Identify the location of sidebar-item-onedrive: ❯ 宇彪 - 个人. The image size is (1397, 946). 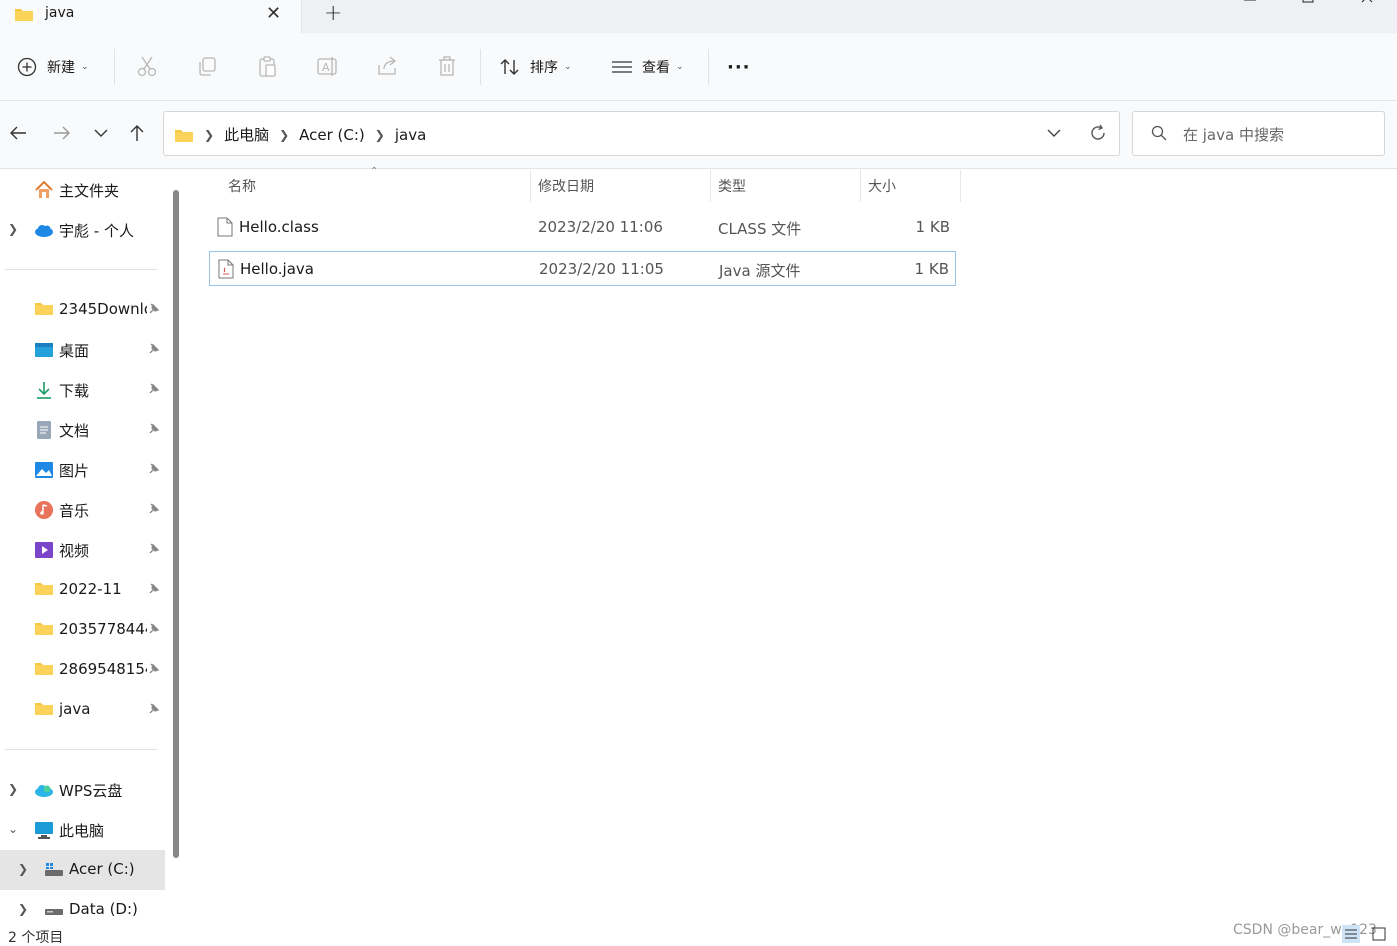
(82, 230).